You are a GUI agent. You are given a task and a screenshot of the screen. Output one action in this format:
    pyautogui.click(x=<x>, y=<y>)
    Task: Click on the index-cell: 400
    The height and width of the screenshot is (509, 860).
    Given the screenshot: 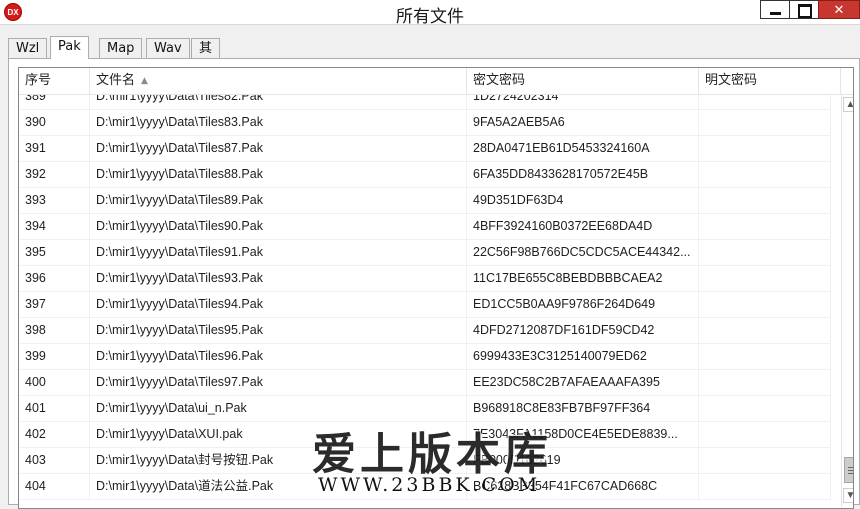 What is the action you would take?
    pyautogui.click(x=54, y=382)
    